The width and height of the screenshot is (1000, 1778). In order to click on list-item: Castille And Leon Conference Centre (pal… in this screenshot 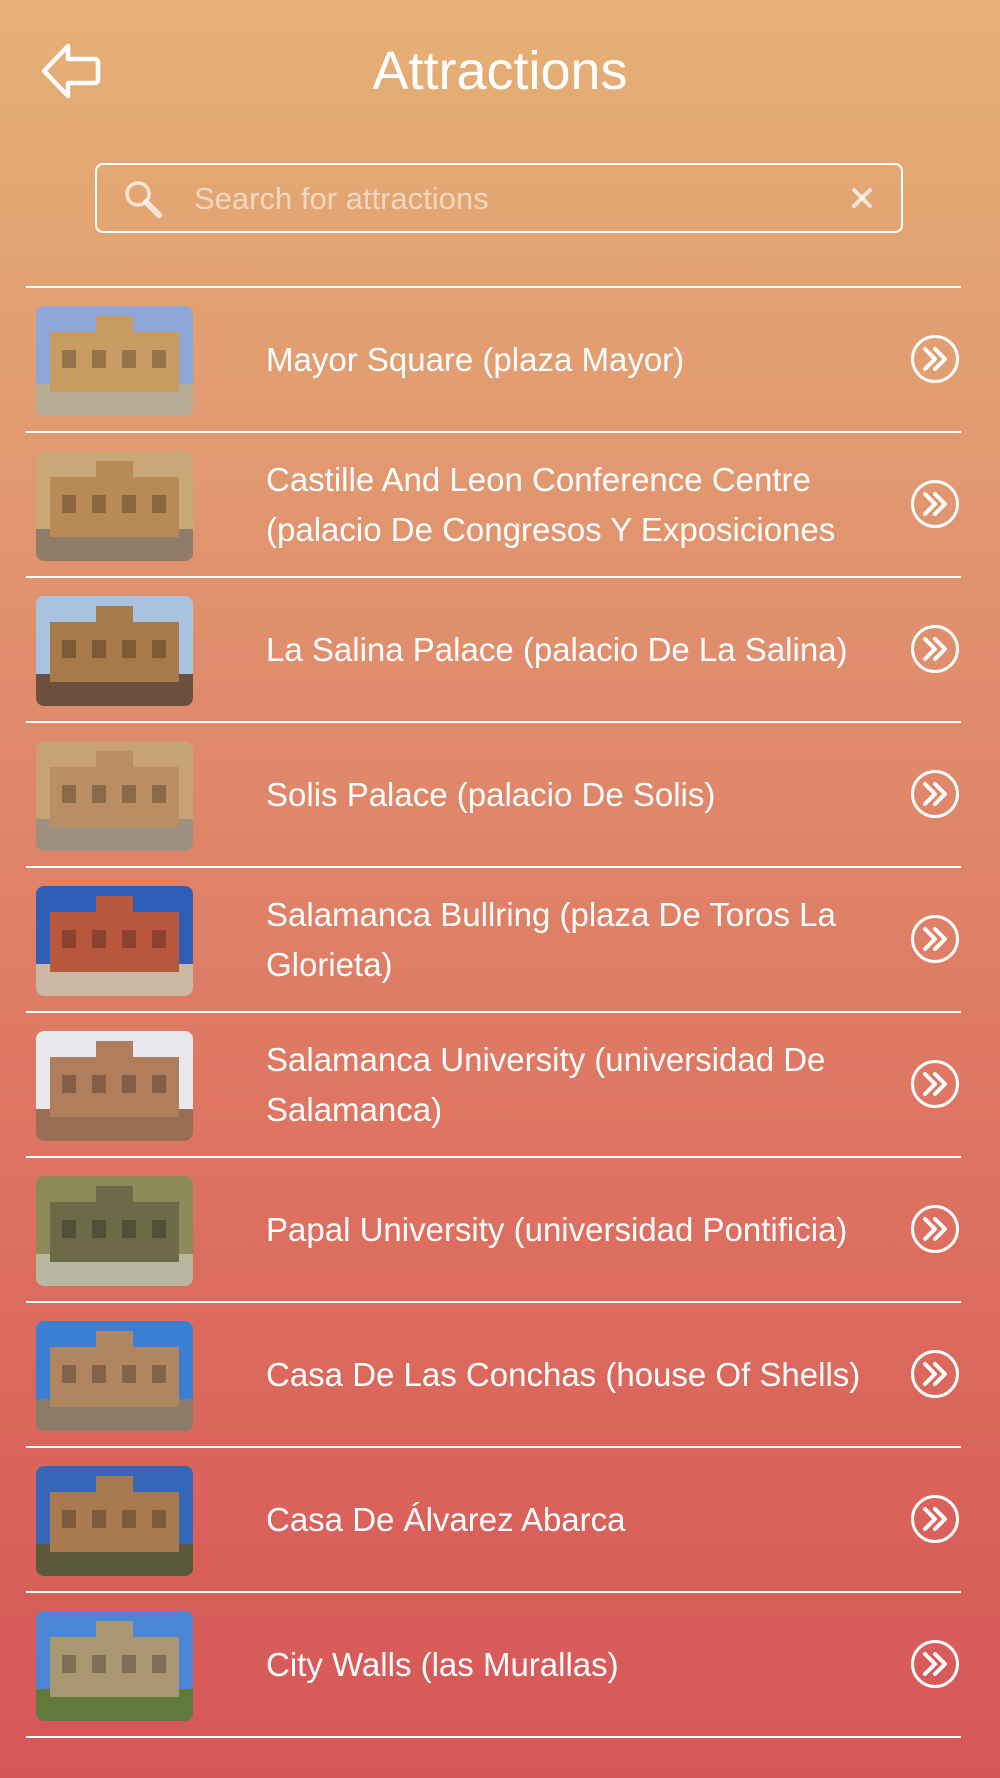, I will do `click(493, 505)`.